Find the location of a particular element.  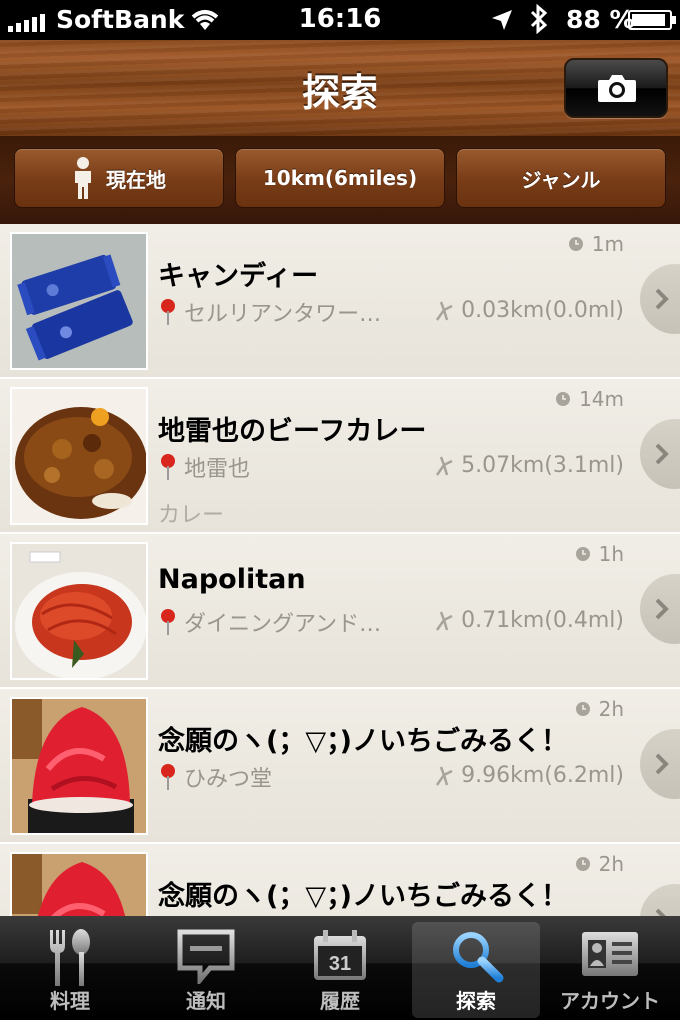

genre-filter-button: ジャンル is located at coordinates (561, 178).